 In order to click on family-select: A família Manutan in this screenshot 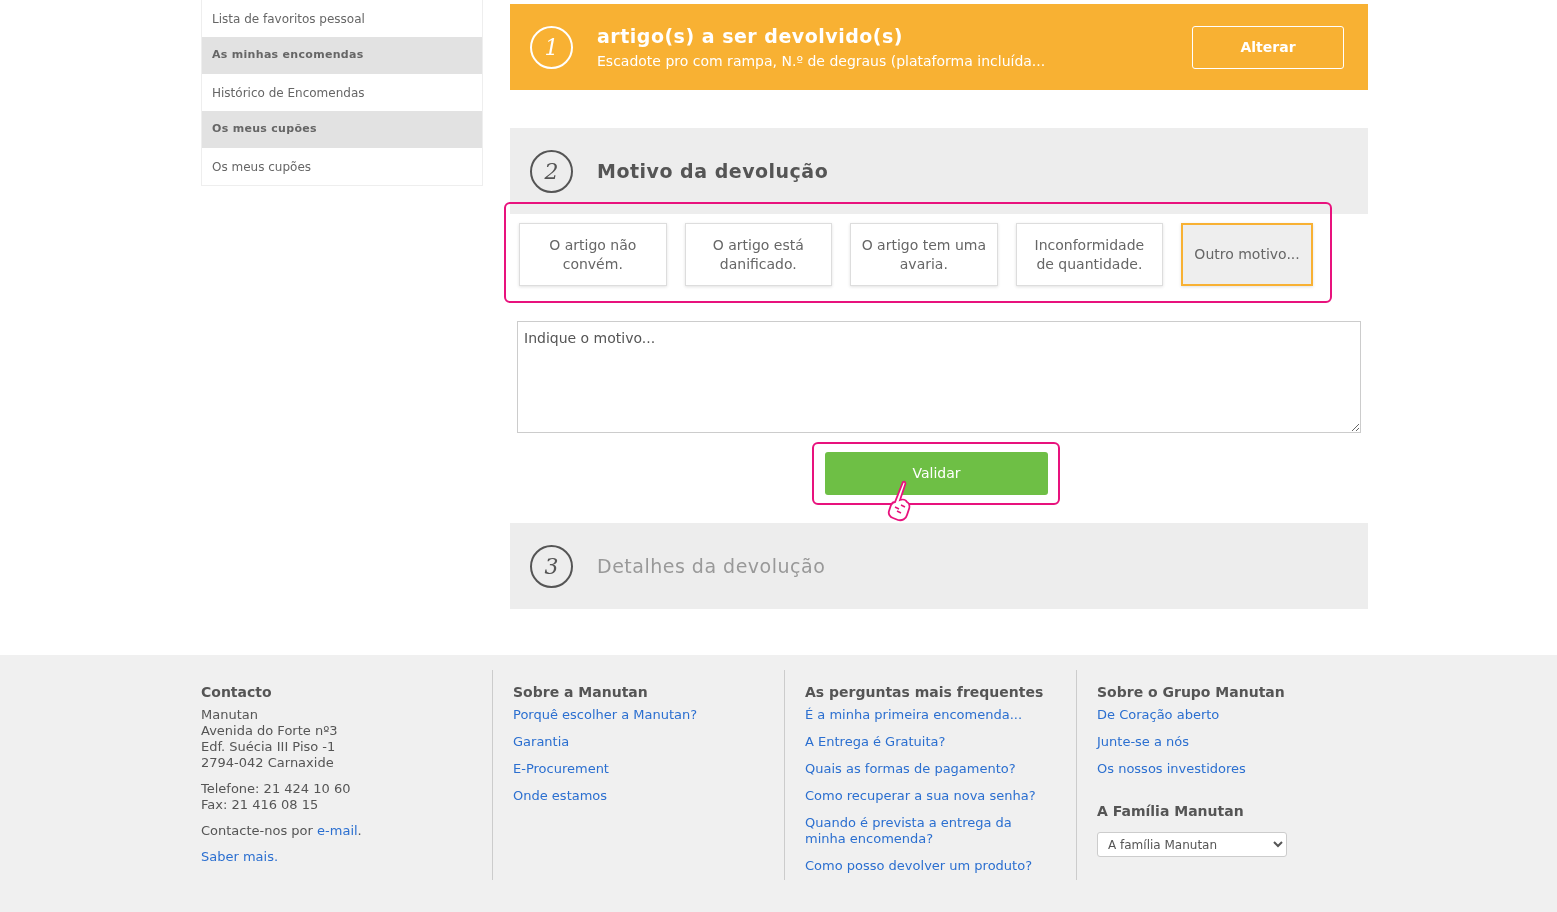, I will do `click(1192, 844)`.